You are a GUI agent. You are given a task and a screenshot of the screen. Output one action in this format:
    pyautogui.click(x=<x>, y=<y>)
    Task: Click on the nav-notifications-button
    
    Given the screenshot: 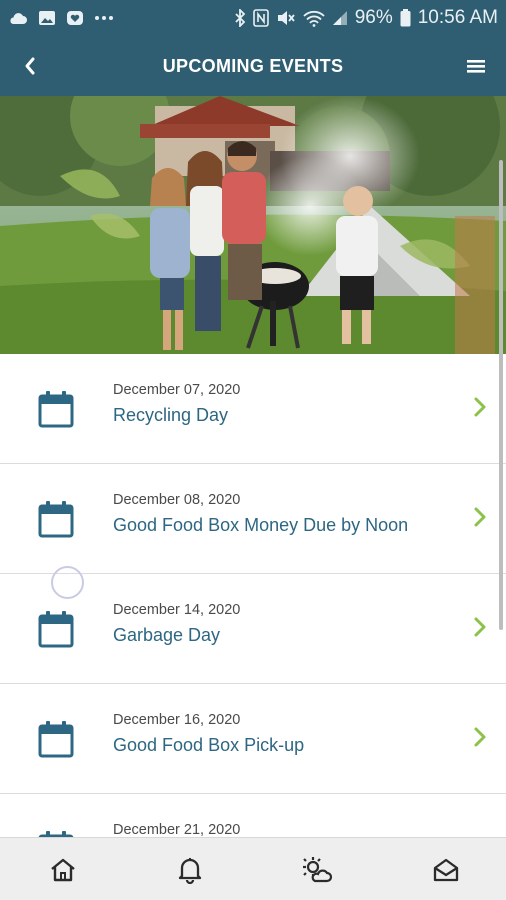 What is the action you would take?
    pyautogui.click(x=190, y=870)
    